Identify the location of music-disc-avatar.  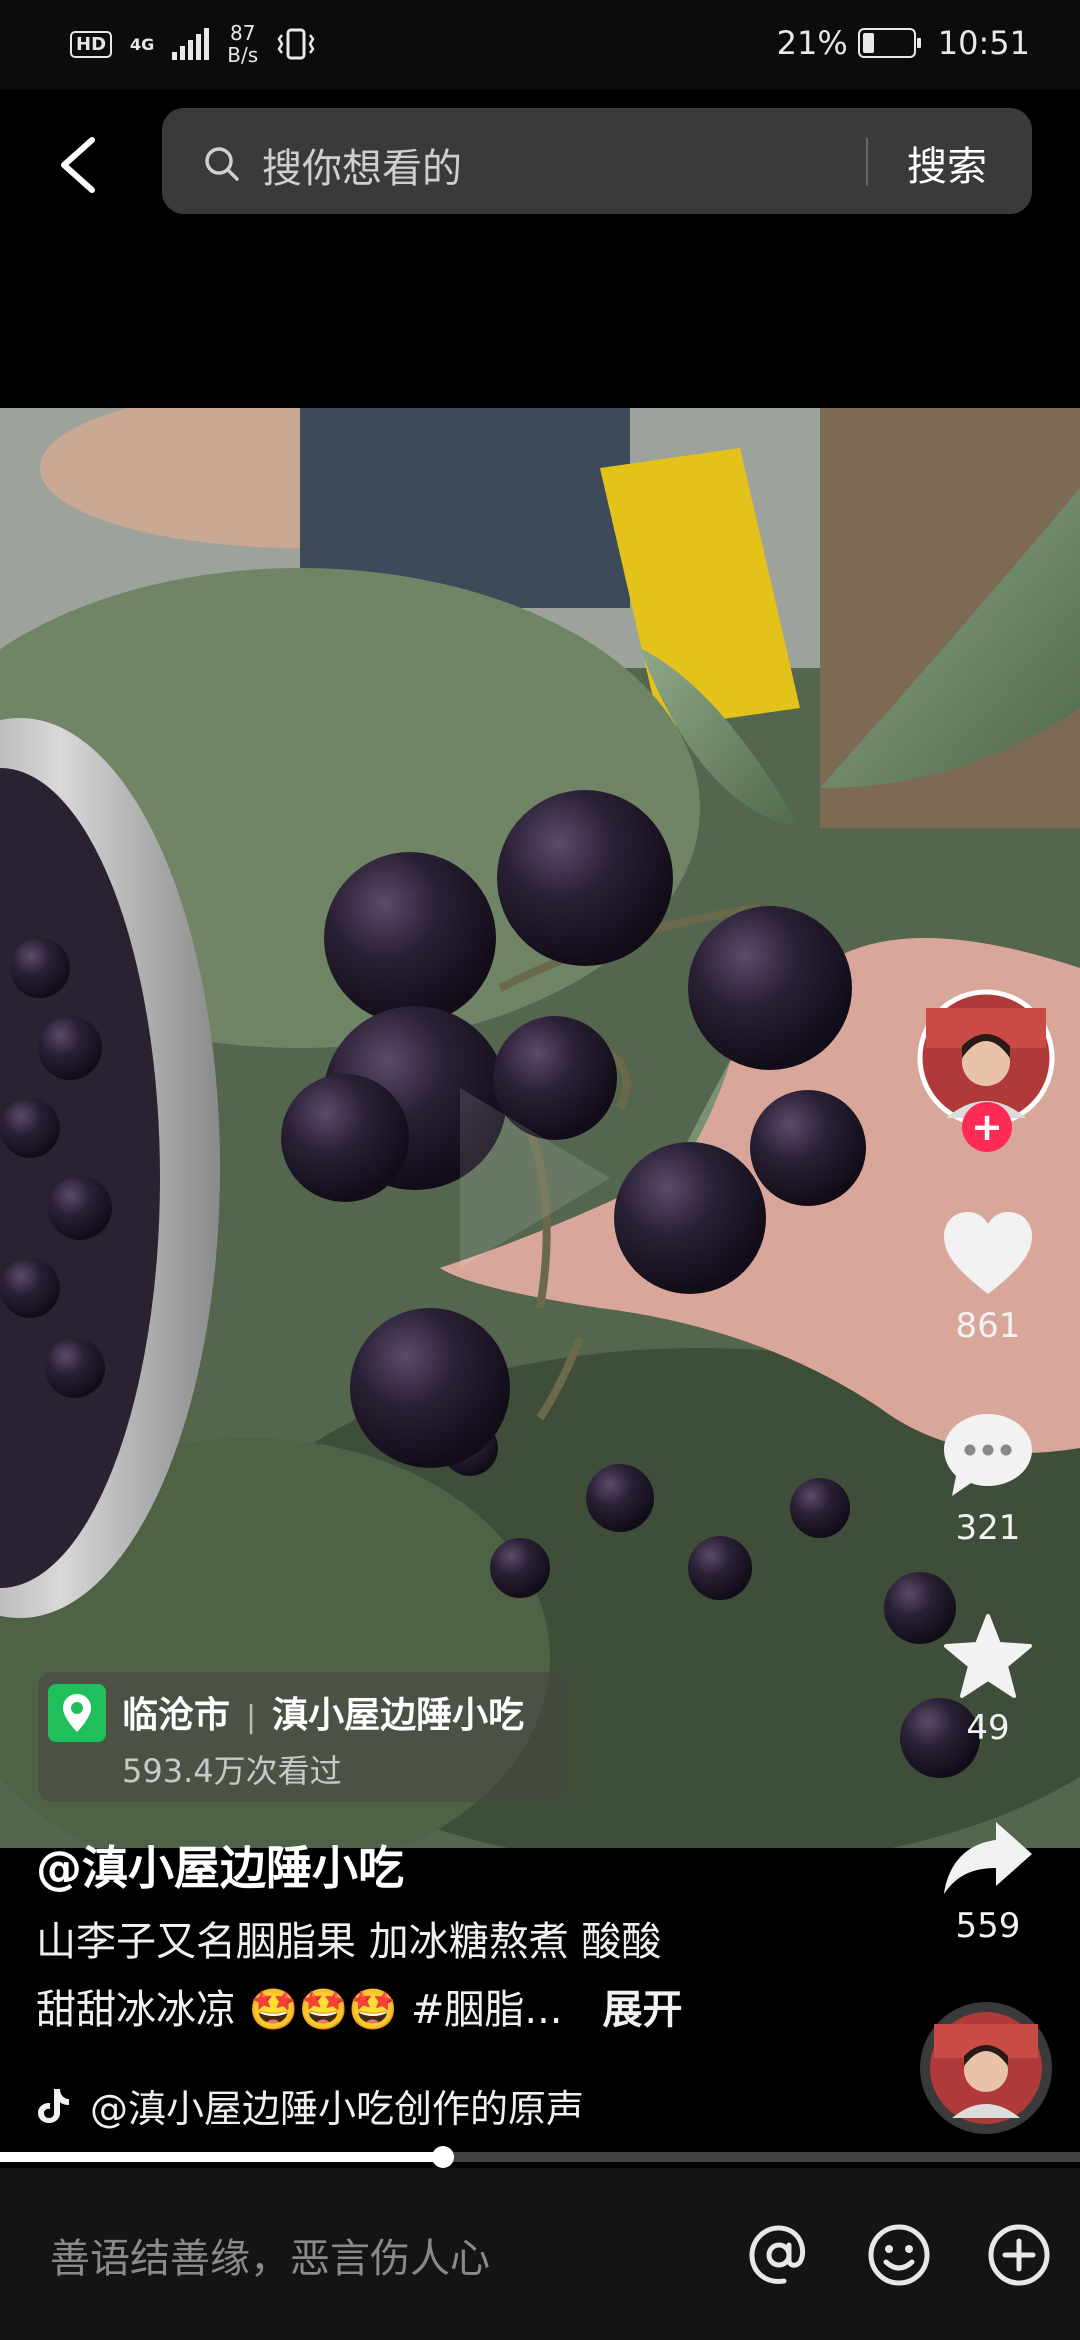
(986, 2068).